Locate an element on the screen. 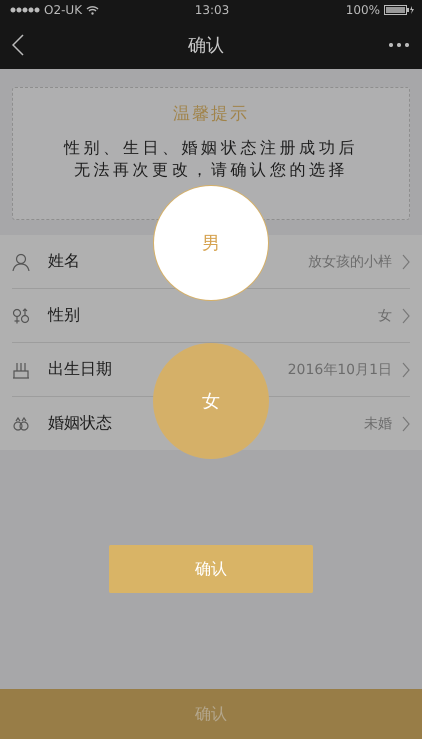 Image resolution: width=422 pixels, height=739 pixels. page-title: 确认 is located at coordinates (206, 45).